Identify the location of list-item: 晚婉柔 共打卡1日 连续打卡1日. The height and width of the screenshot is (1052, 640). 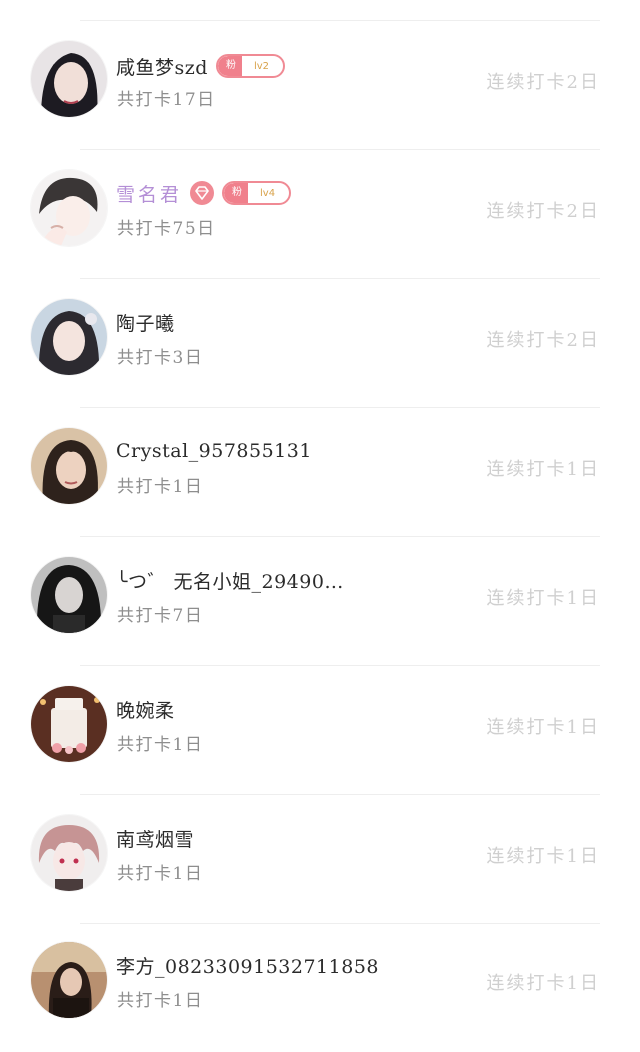
(320, 730).